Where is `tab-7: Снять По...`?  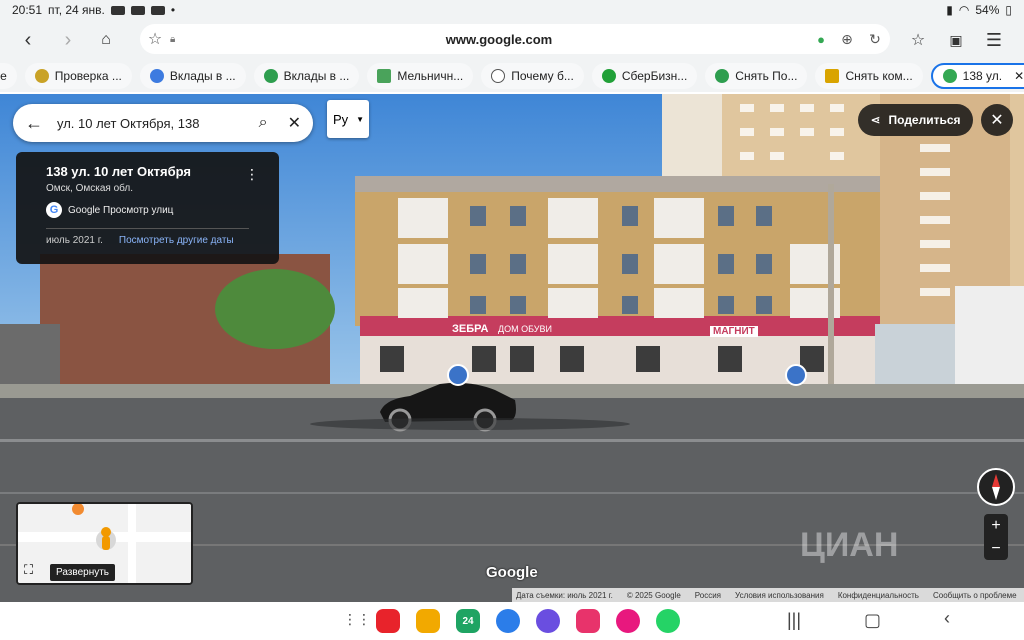 tab-7: Снять По... is located at coordinates (756, 76).